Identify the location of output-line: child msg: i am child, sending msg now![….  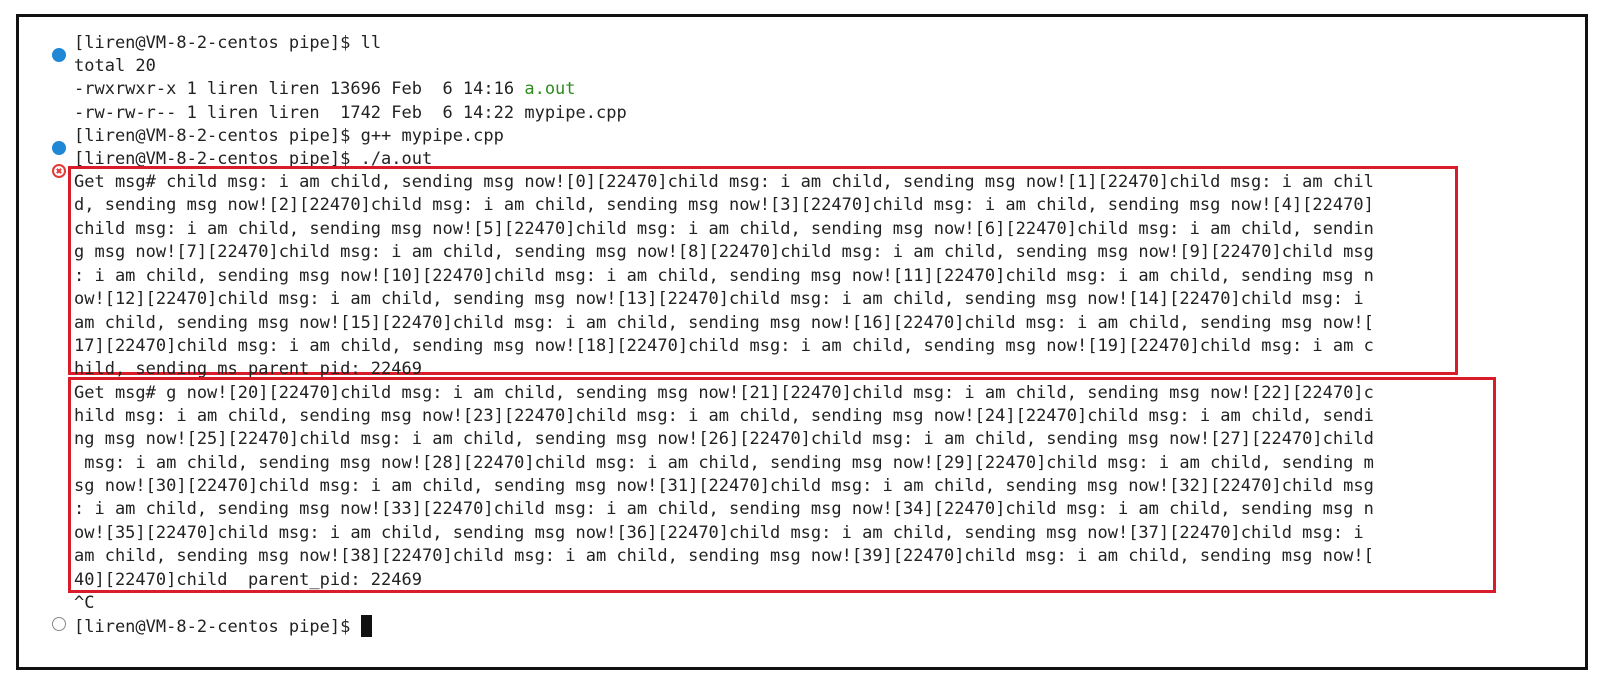
(724, 229).